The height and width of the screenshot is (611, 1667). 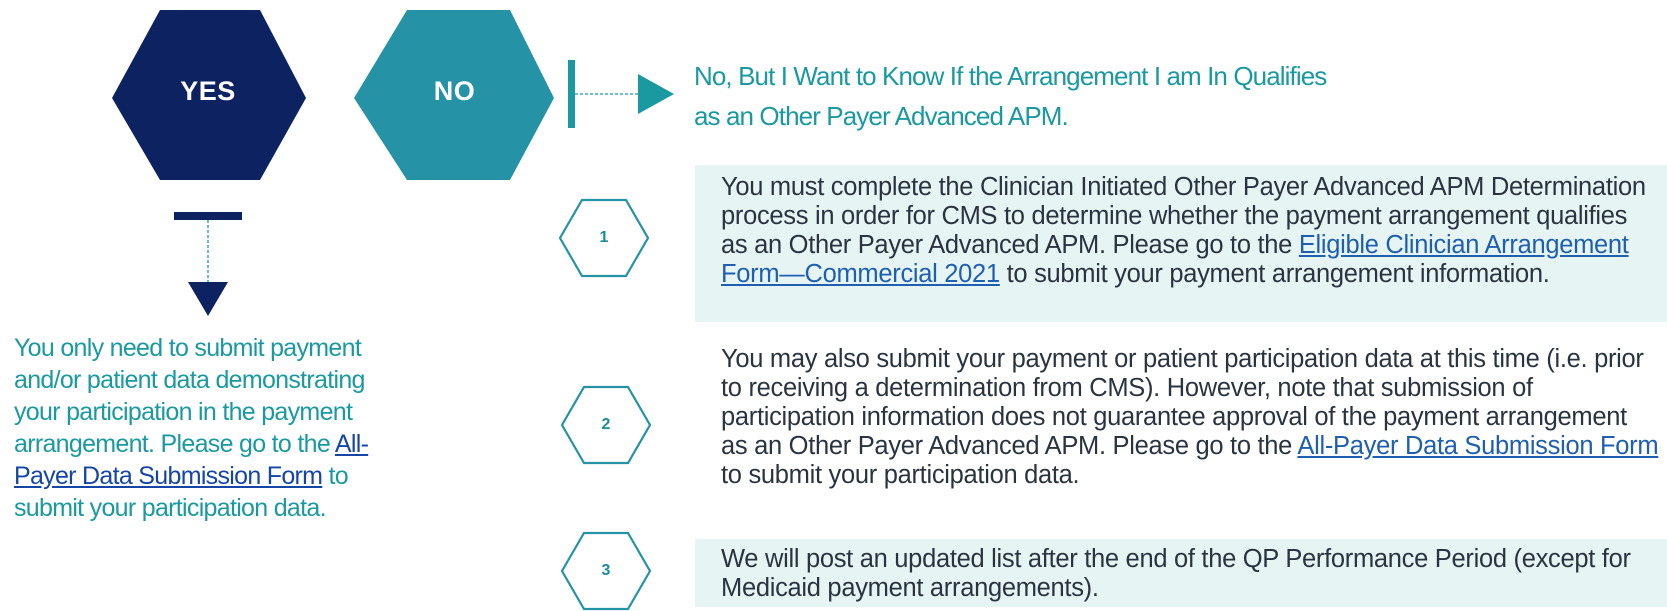 I want to click on yes-branch-arrow, so click(x=208, y=264).